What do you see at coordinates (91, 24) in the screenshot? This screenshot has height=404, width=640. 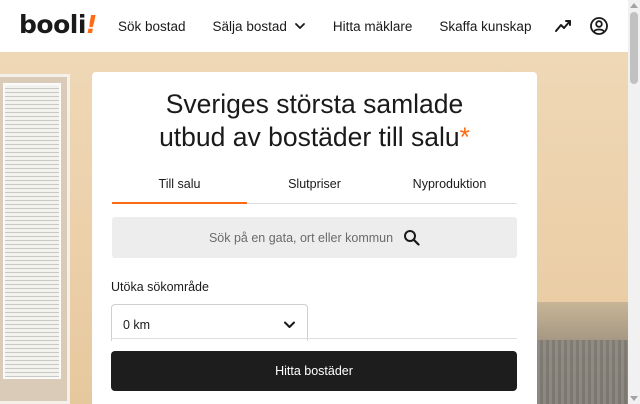 I see `logo-mark: !` at bounding box center [91, 24].